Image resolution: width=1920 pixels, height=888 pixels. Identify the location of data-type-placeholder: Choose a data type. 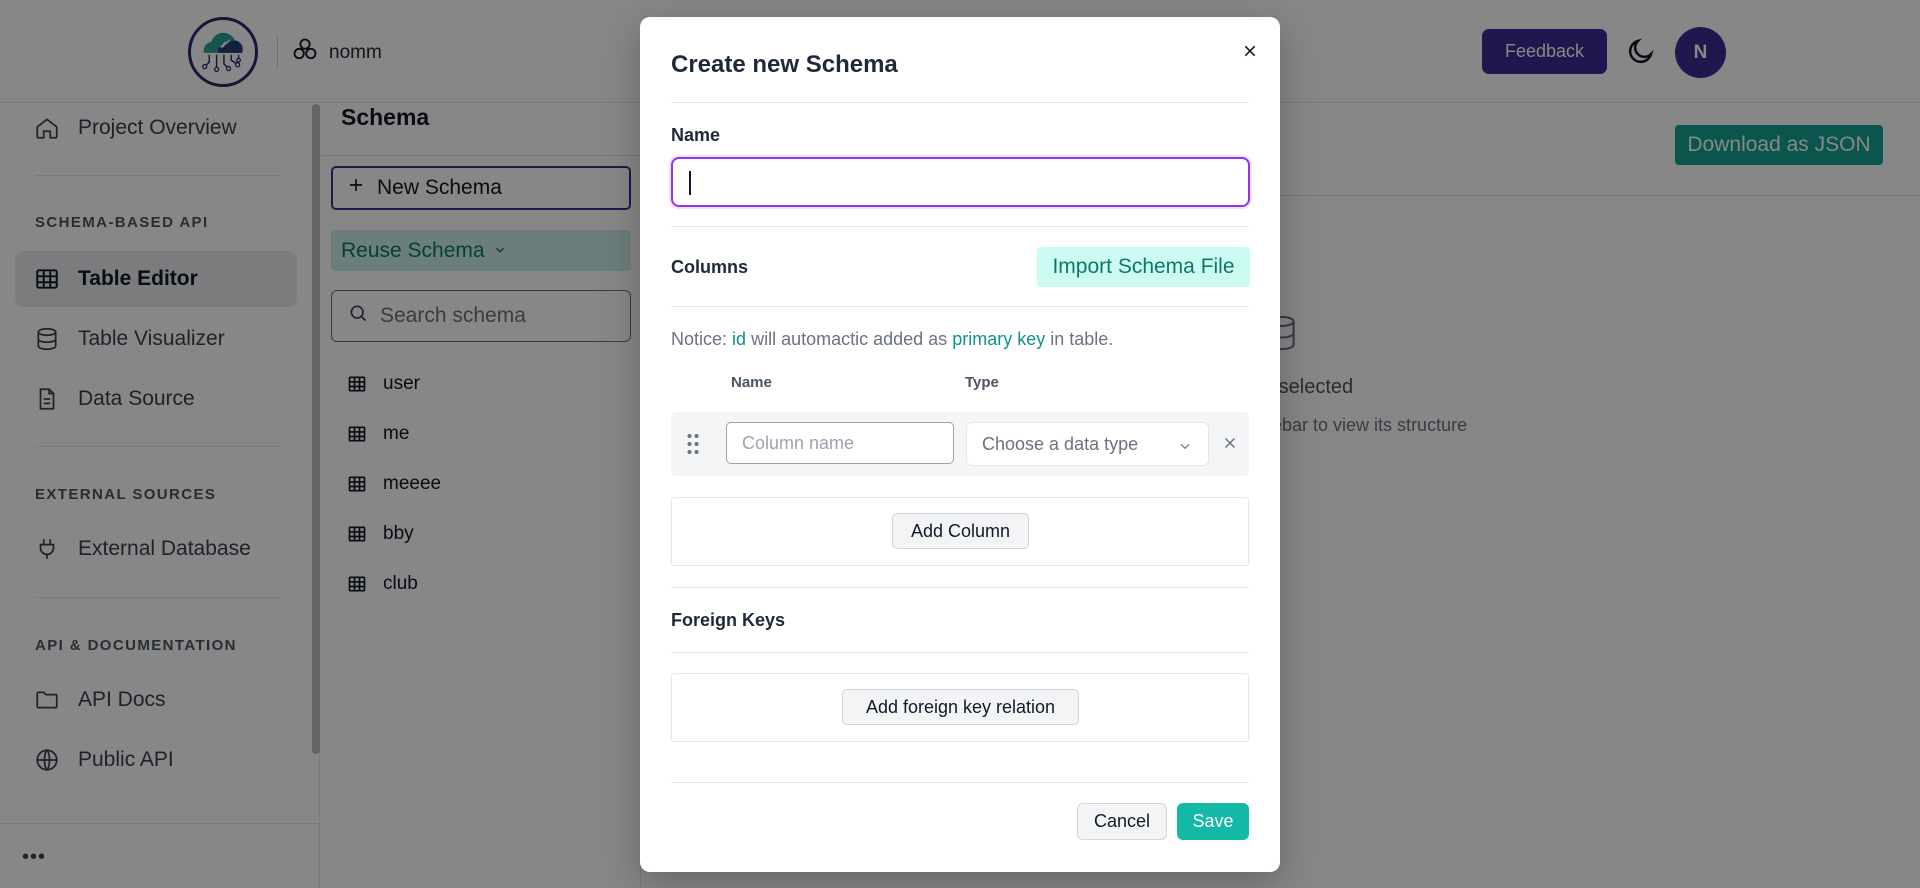
(1060, 443).